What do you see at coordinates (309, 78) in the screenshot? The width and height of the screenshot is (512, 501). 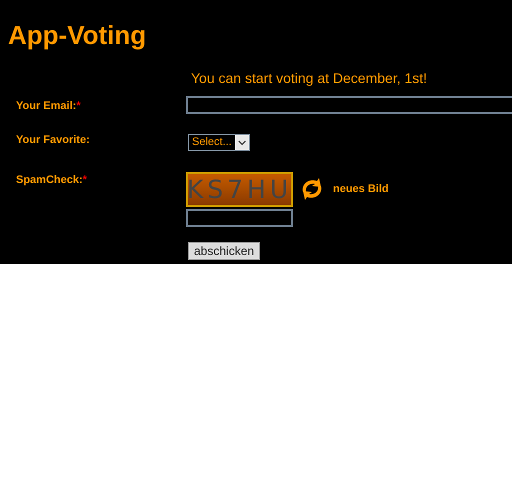 I see `voting-notice: You can start voting at December, 1st!` at bounding box center [309, 78].